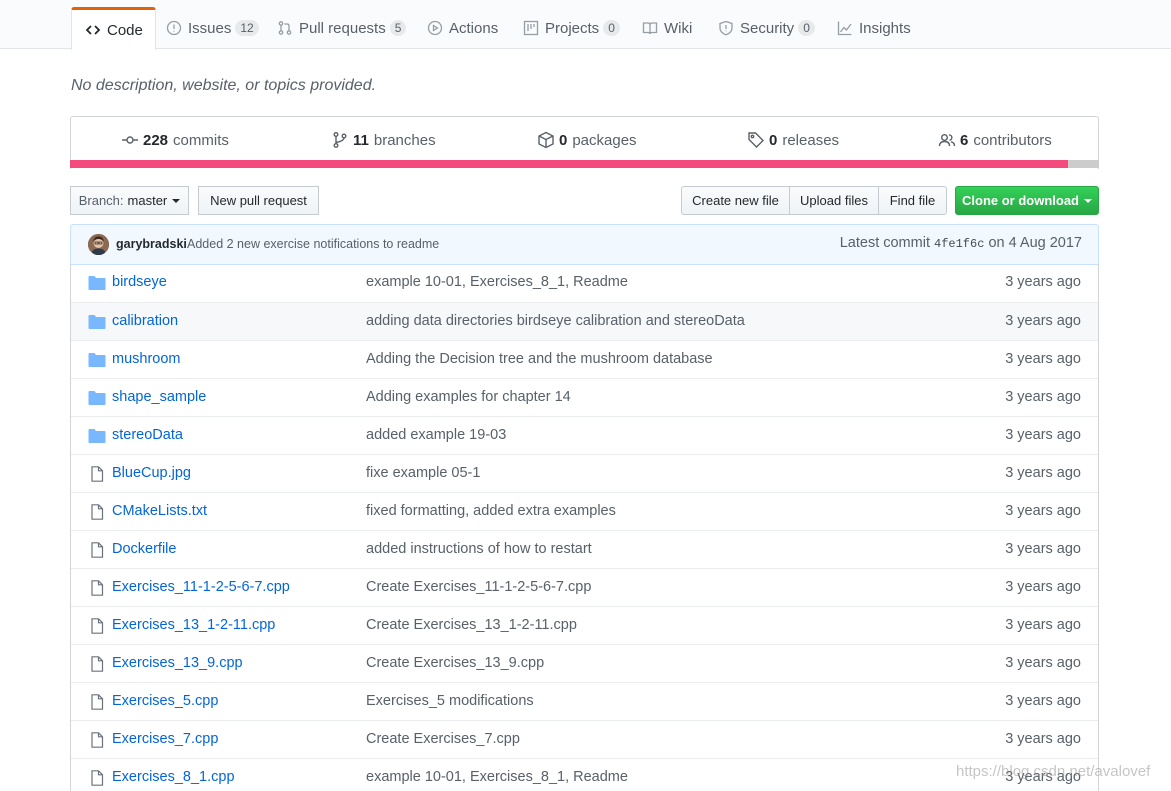 Image resolution: width=1171 pixels, height=791 pixels. What do you see at coordinates (146, 359) in the screenshot?
I see `file-name: mushroom` at bounding box center [146, 359].